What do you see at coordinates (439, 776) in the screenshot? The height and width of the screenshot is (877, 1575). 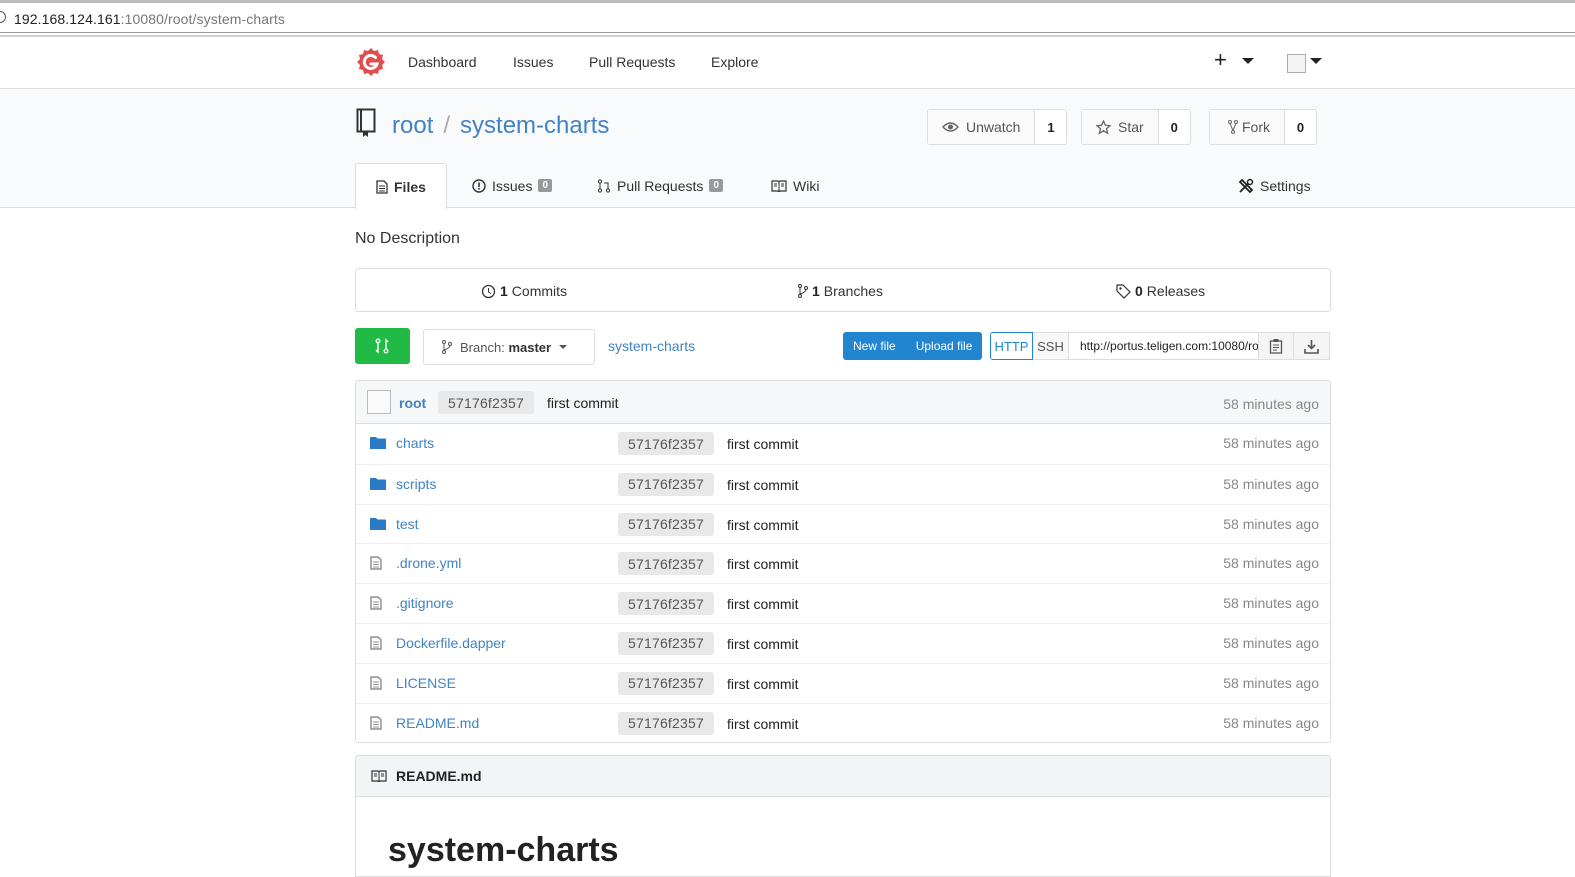 I see `readme-filename: README.md` at bounding box center [439, 776].